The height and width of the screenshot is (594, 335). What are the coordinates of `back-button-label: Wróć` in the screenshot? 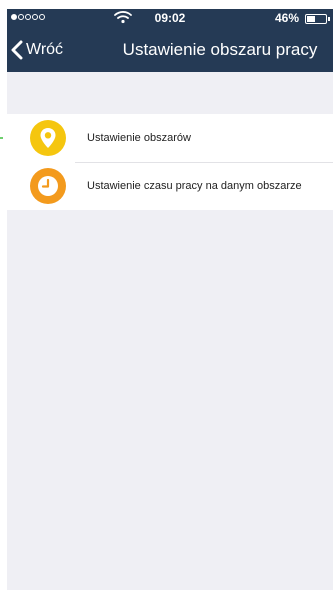 It's located at (45, 49).